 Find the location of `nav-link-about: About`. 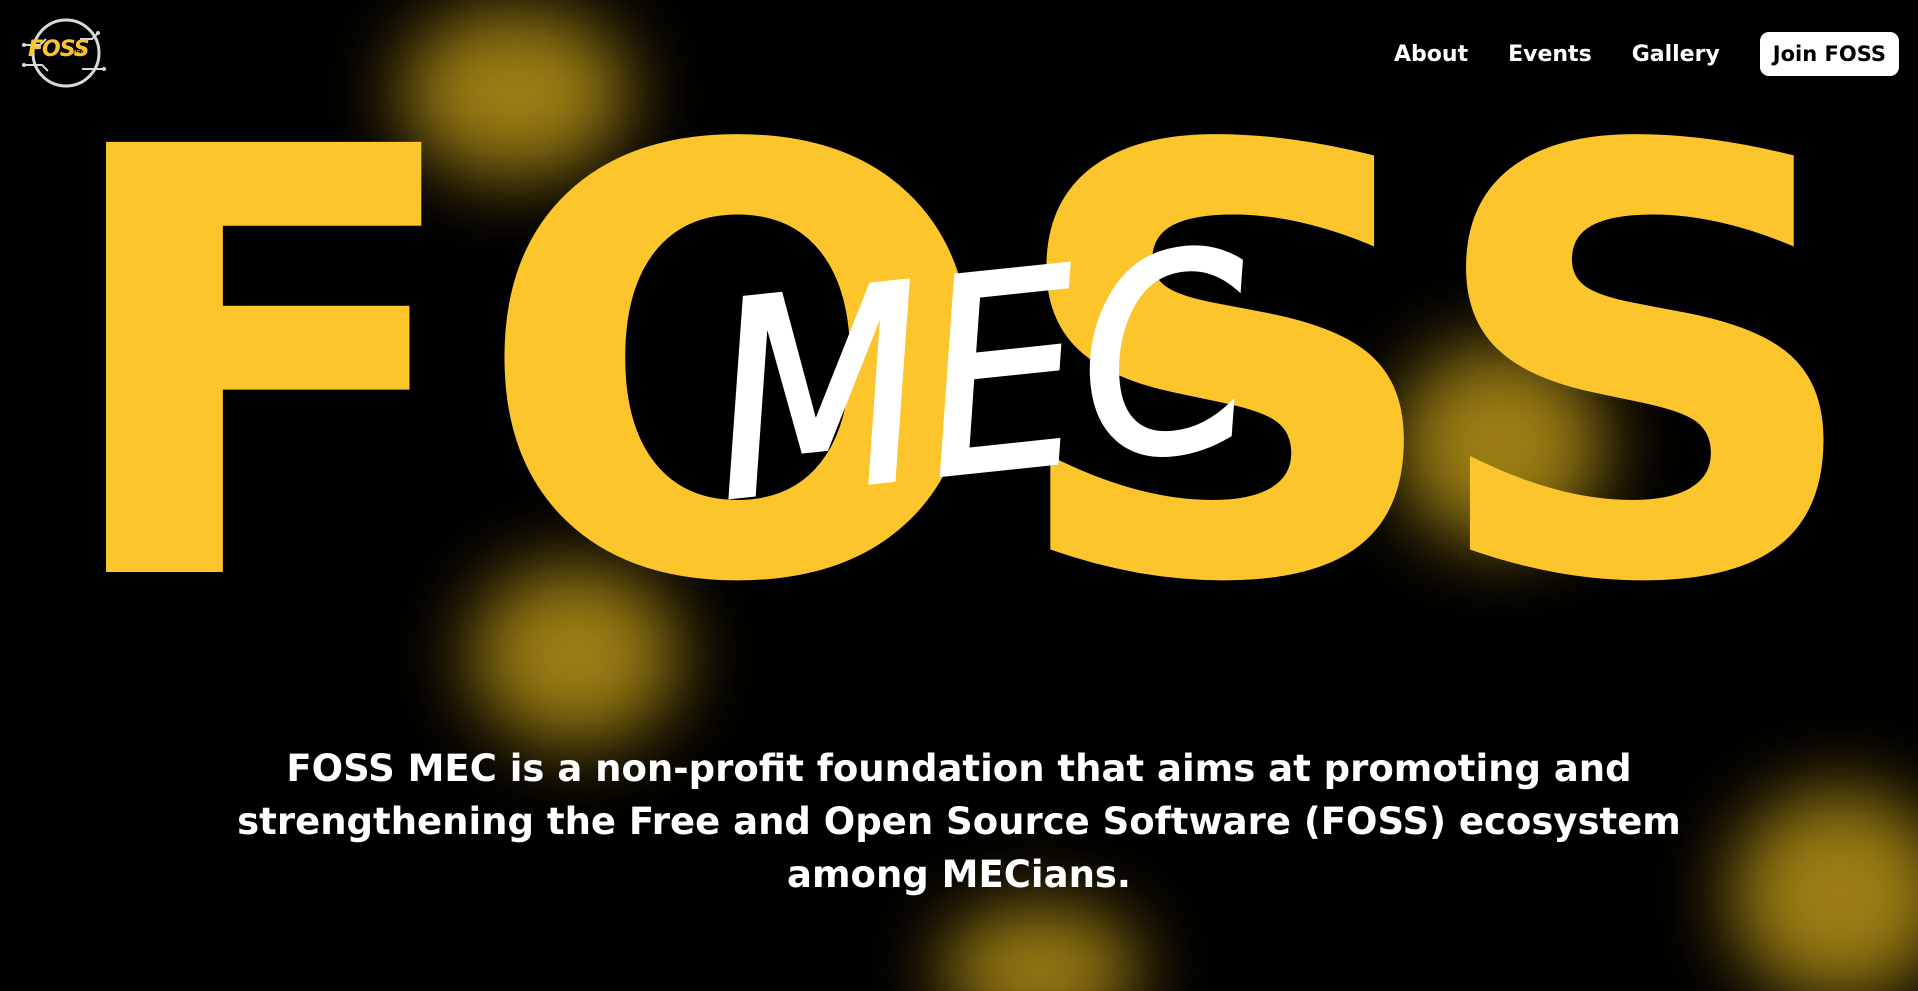

nav-link-about: About is located at coordinates (1431, 54).